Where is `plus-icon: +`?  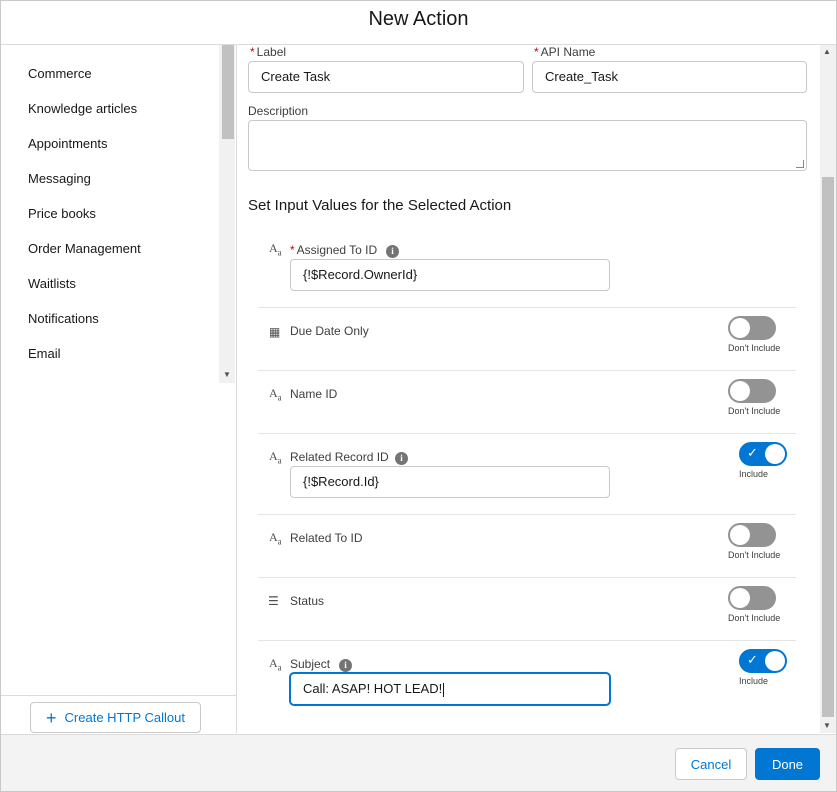 plus-icon: + is located at coordinates (51, 717).